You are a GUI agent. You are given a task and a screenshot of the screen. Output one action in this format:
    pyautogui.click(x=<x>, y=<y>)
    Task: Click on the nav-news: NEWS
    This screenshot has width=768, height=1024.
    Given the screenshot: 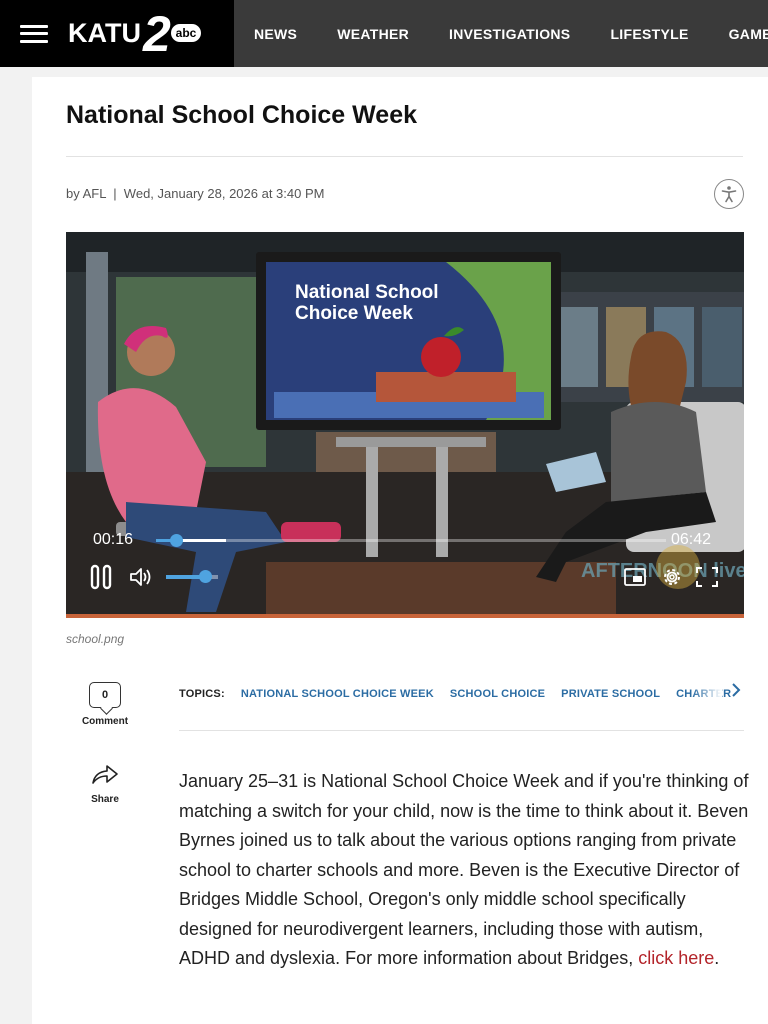 What is the action you would take?
    pyautogui.click(x=275, y=34)
    